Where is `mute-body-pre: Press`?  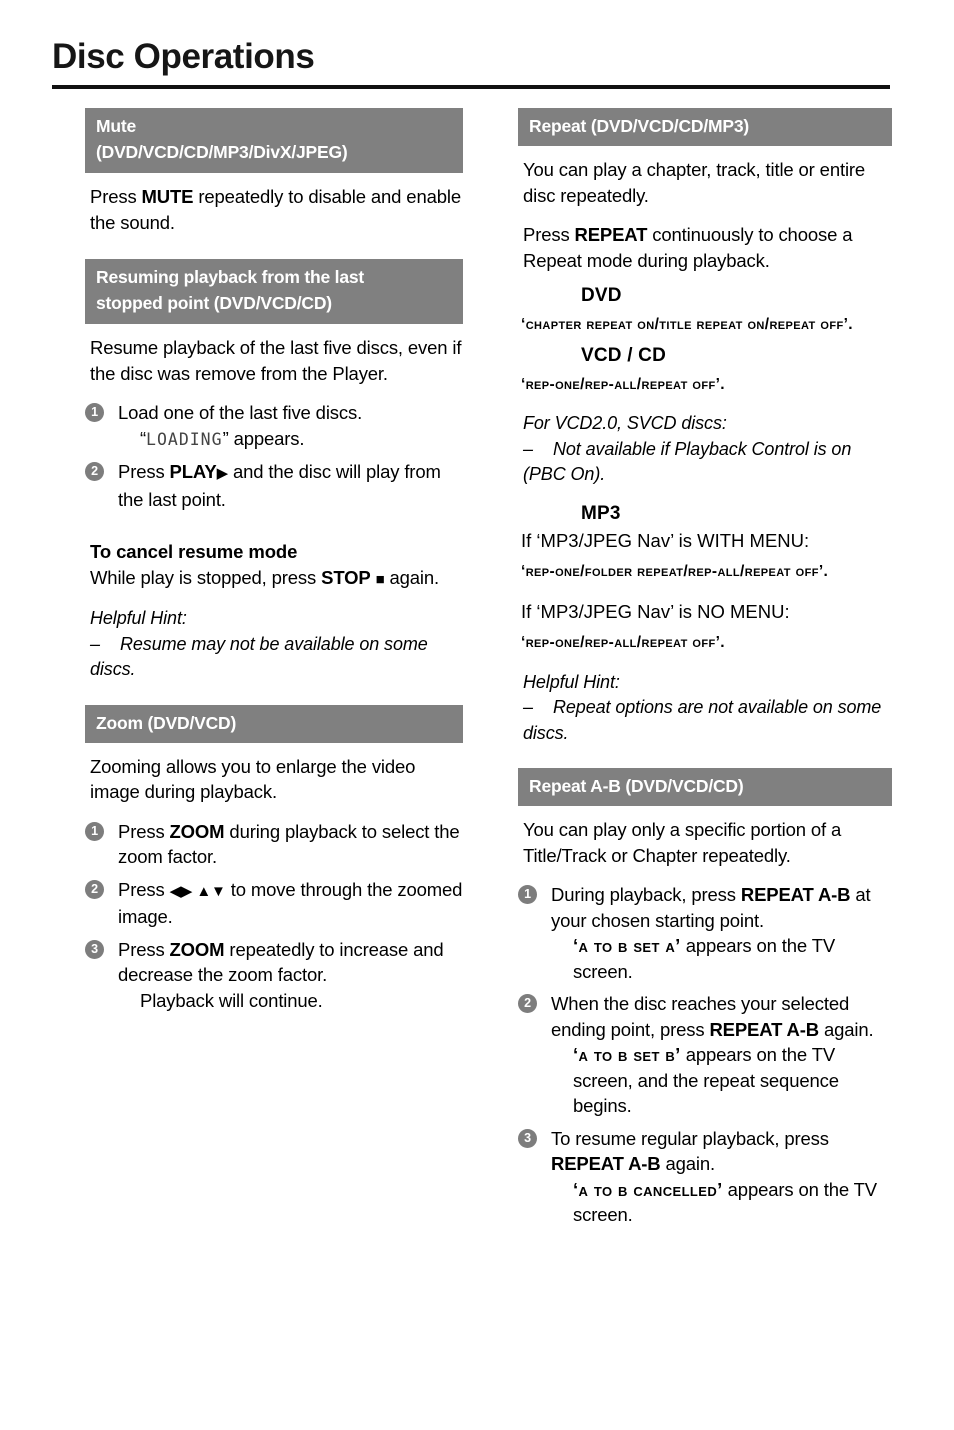
mute-body-pre: Press is located at coordinates (116, 196).